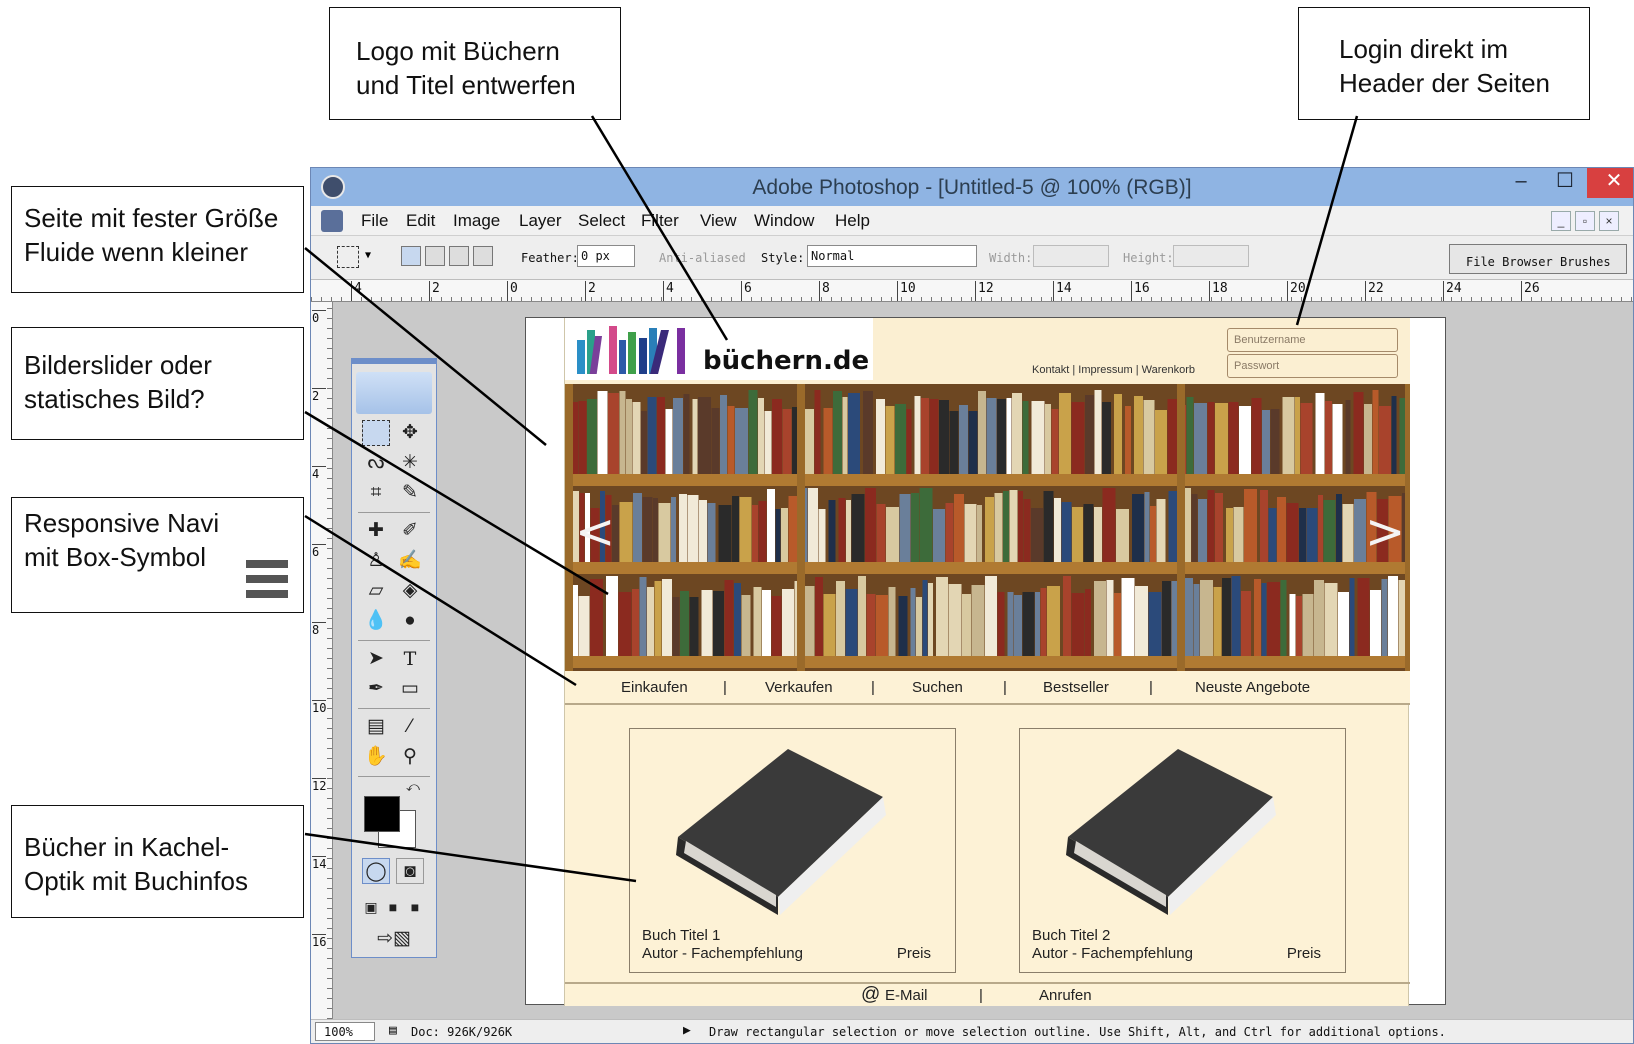  Describe the element at coordinates (376, 727) in the screenshot. I see `notes-tool-icon: ▤` at that location.